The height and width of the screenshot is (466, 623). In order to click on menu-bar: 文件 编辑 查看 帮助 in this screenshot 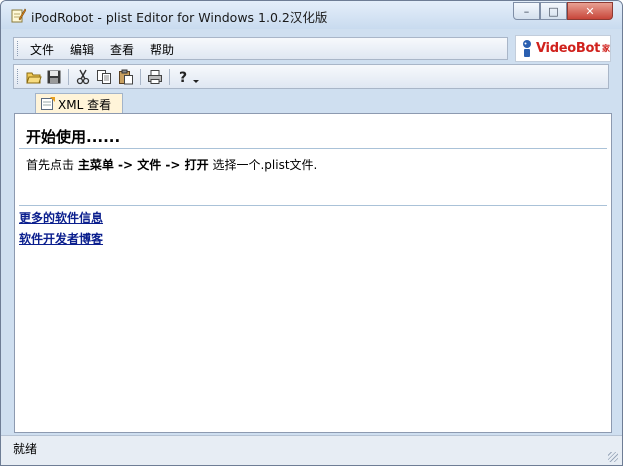, I will do `click(260, 48)`.